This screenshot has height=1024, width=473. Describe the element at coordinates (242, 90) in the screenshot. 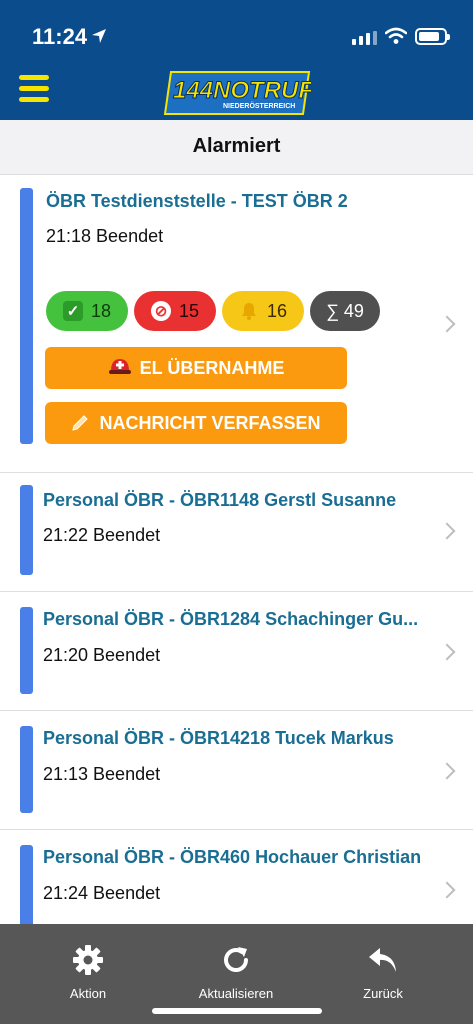

I see `logo-text: 144NOTRUF` at that location.